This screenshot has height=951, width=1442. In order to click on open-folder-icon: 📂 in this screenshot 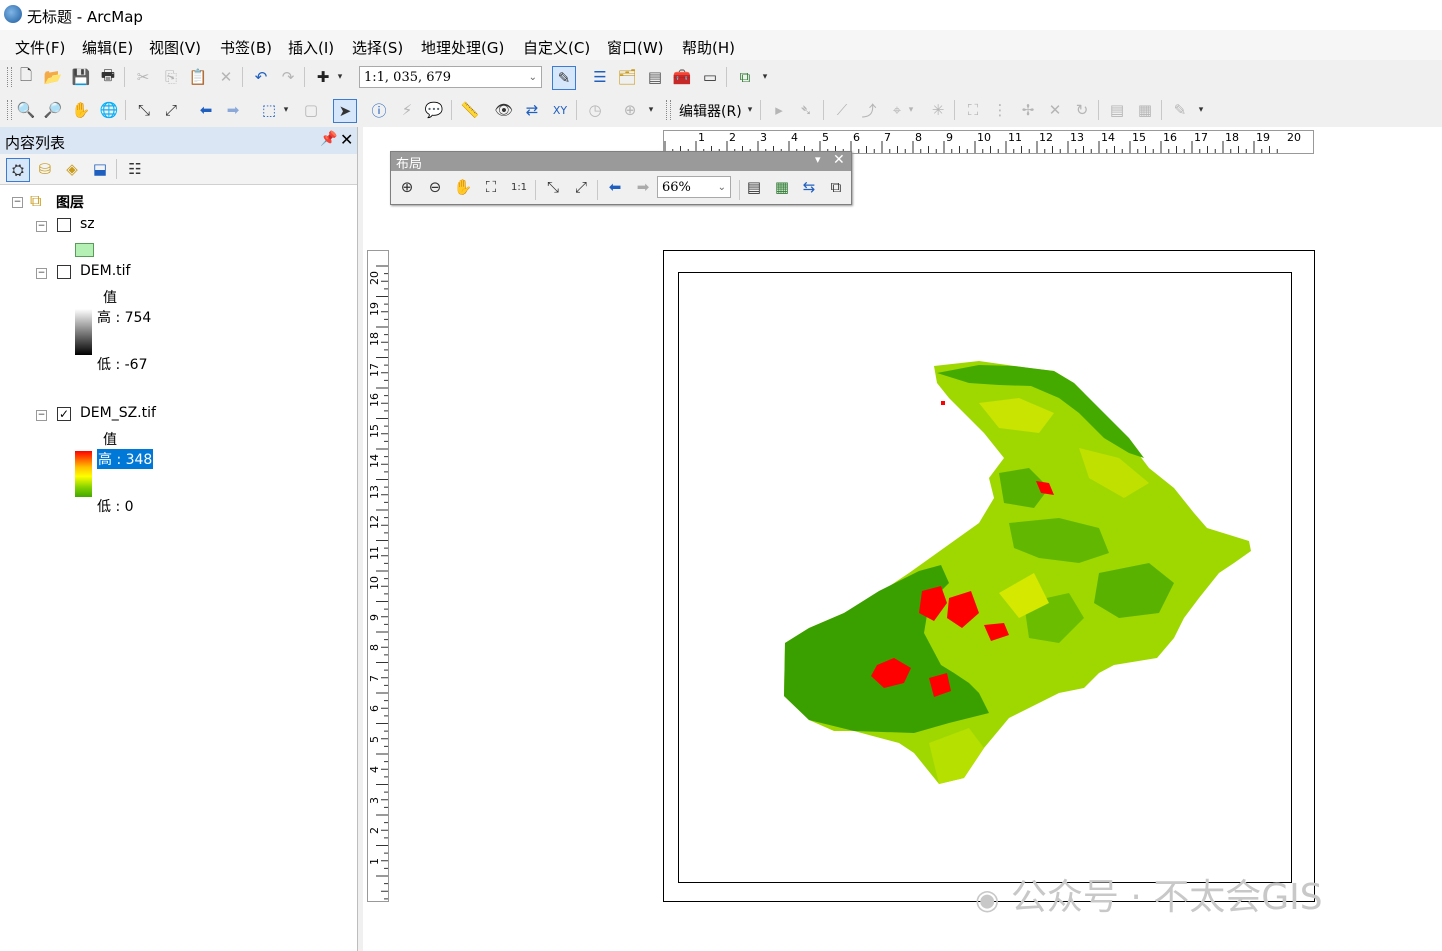, I will do `click(53, 77)`.